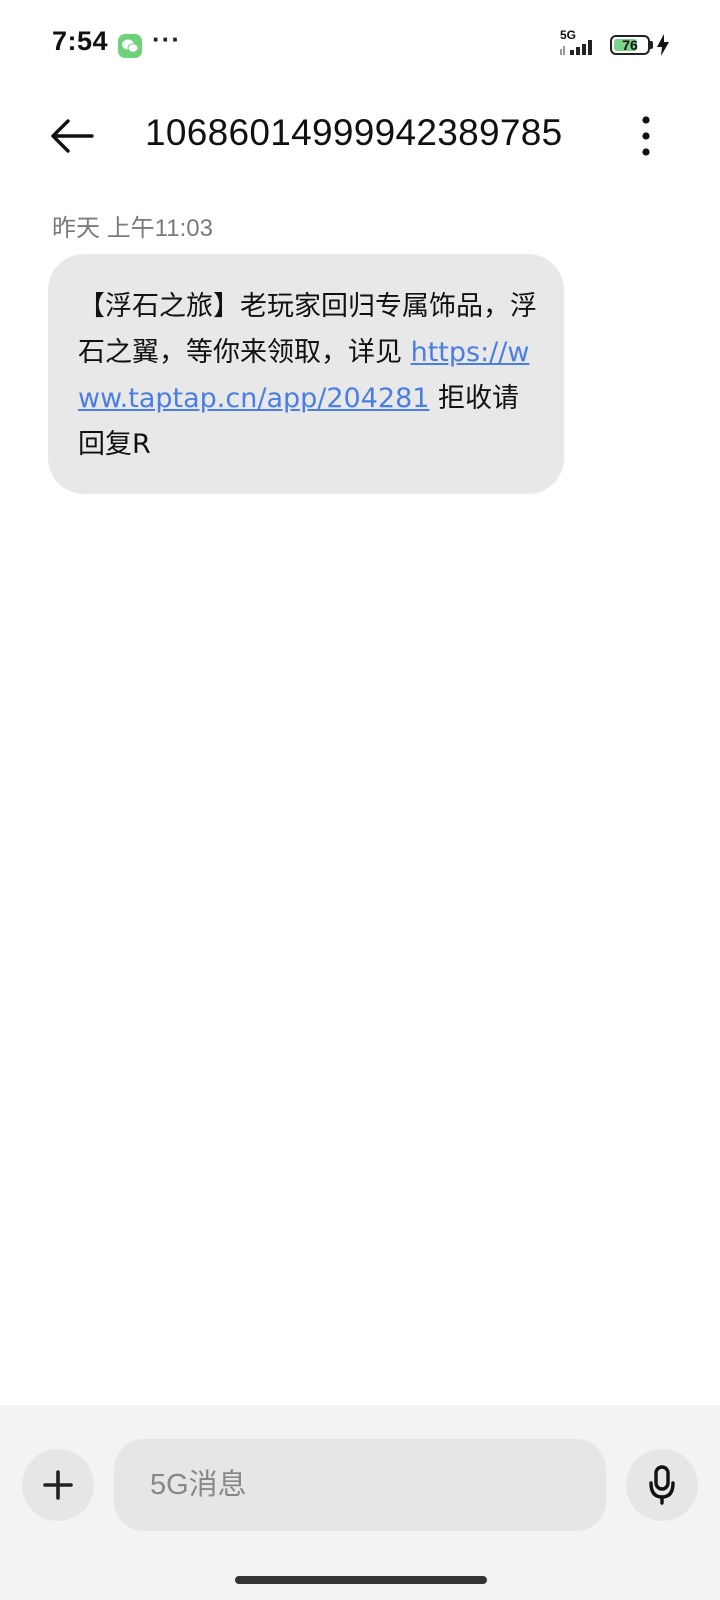 The image size is (720, 1600). I want to click on arrow-left-icon, so click(72, 136).